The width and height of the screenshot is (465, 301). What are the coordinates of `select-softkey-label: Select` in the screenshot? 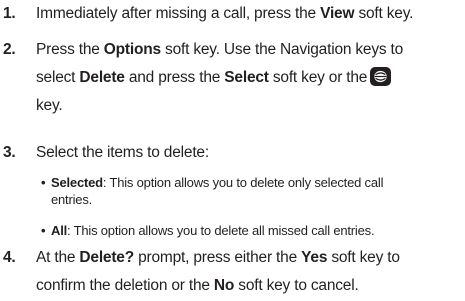 It's located at (246, 77).